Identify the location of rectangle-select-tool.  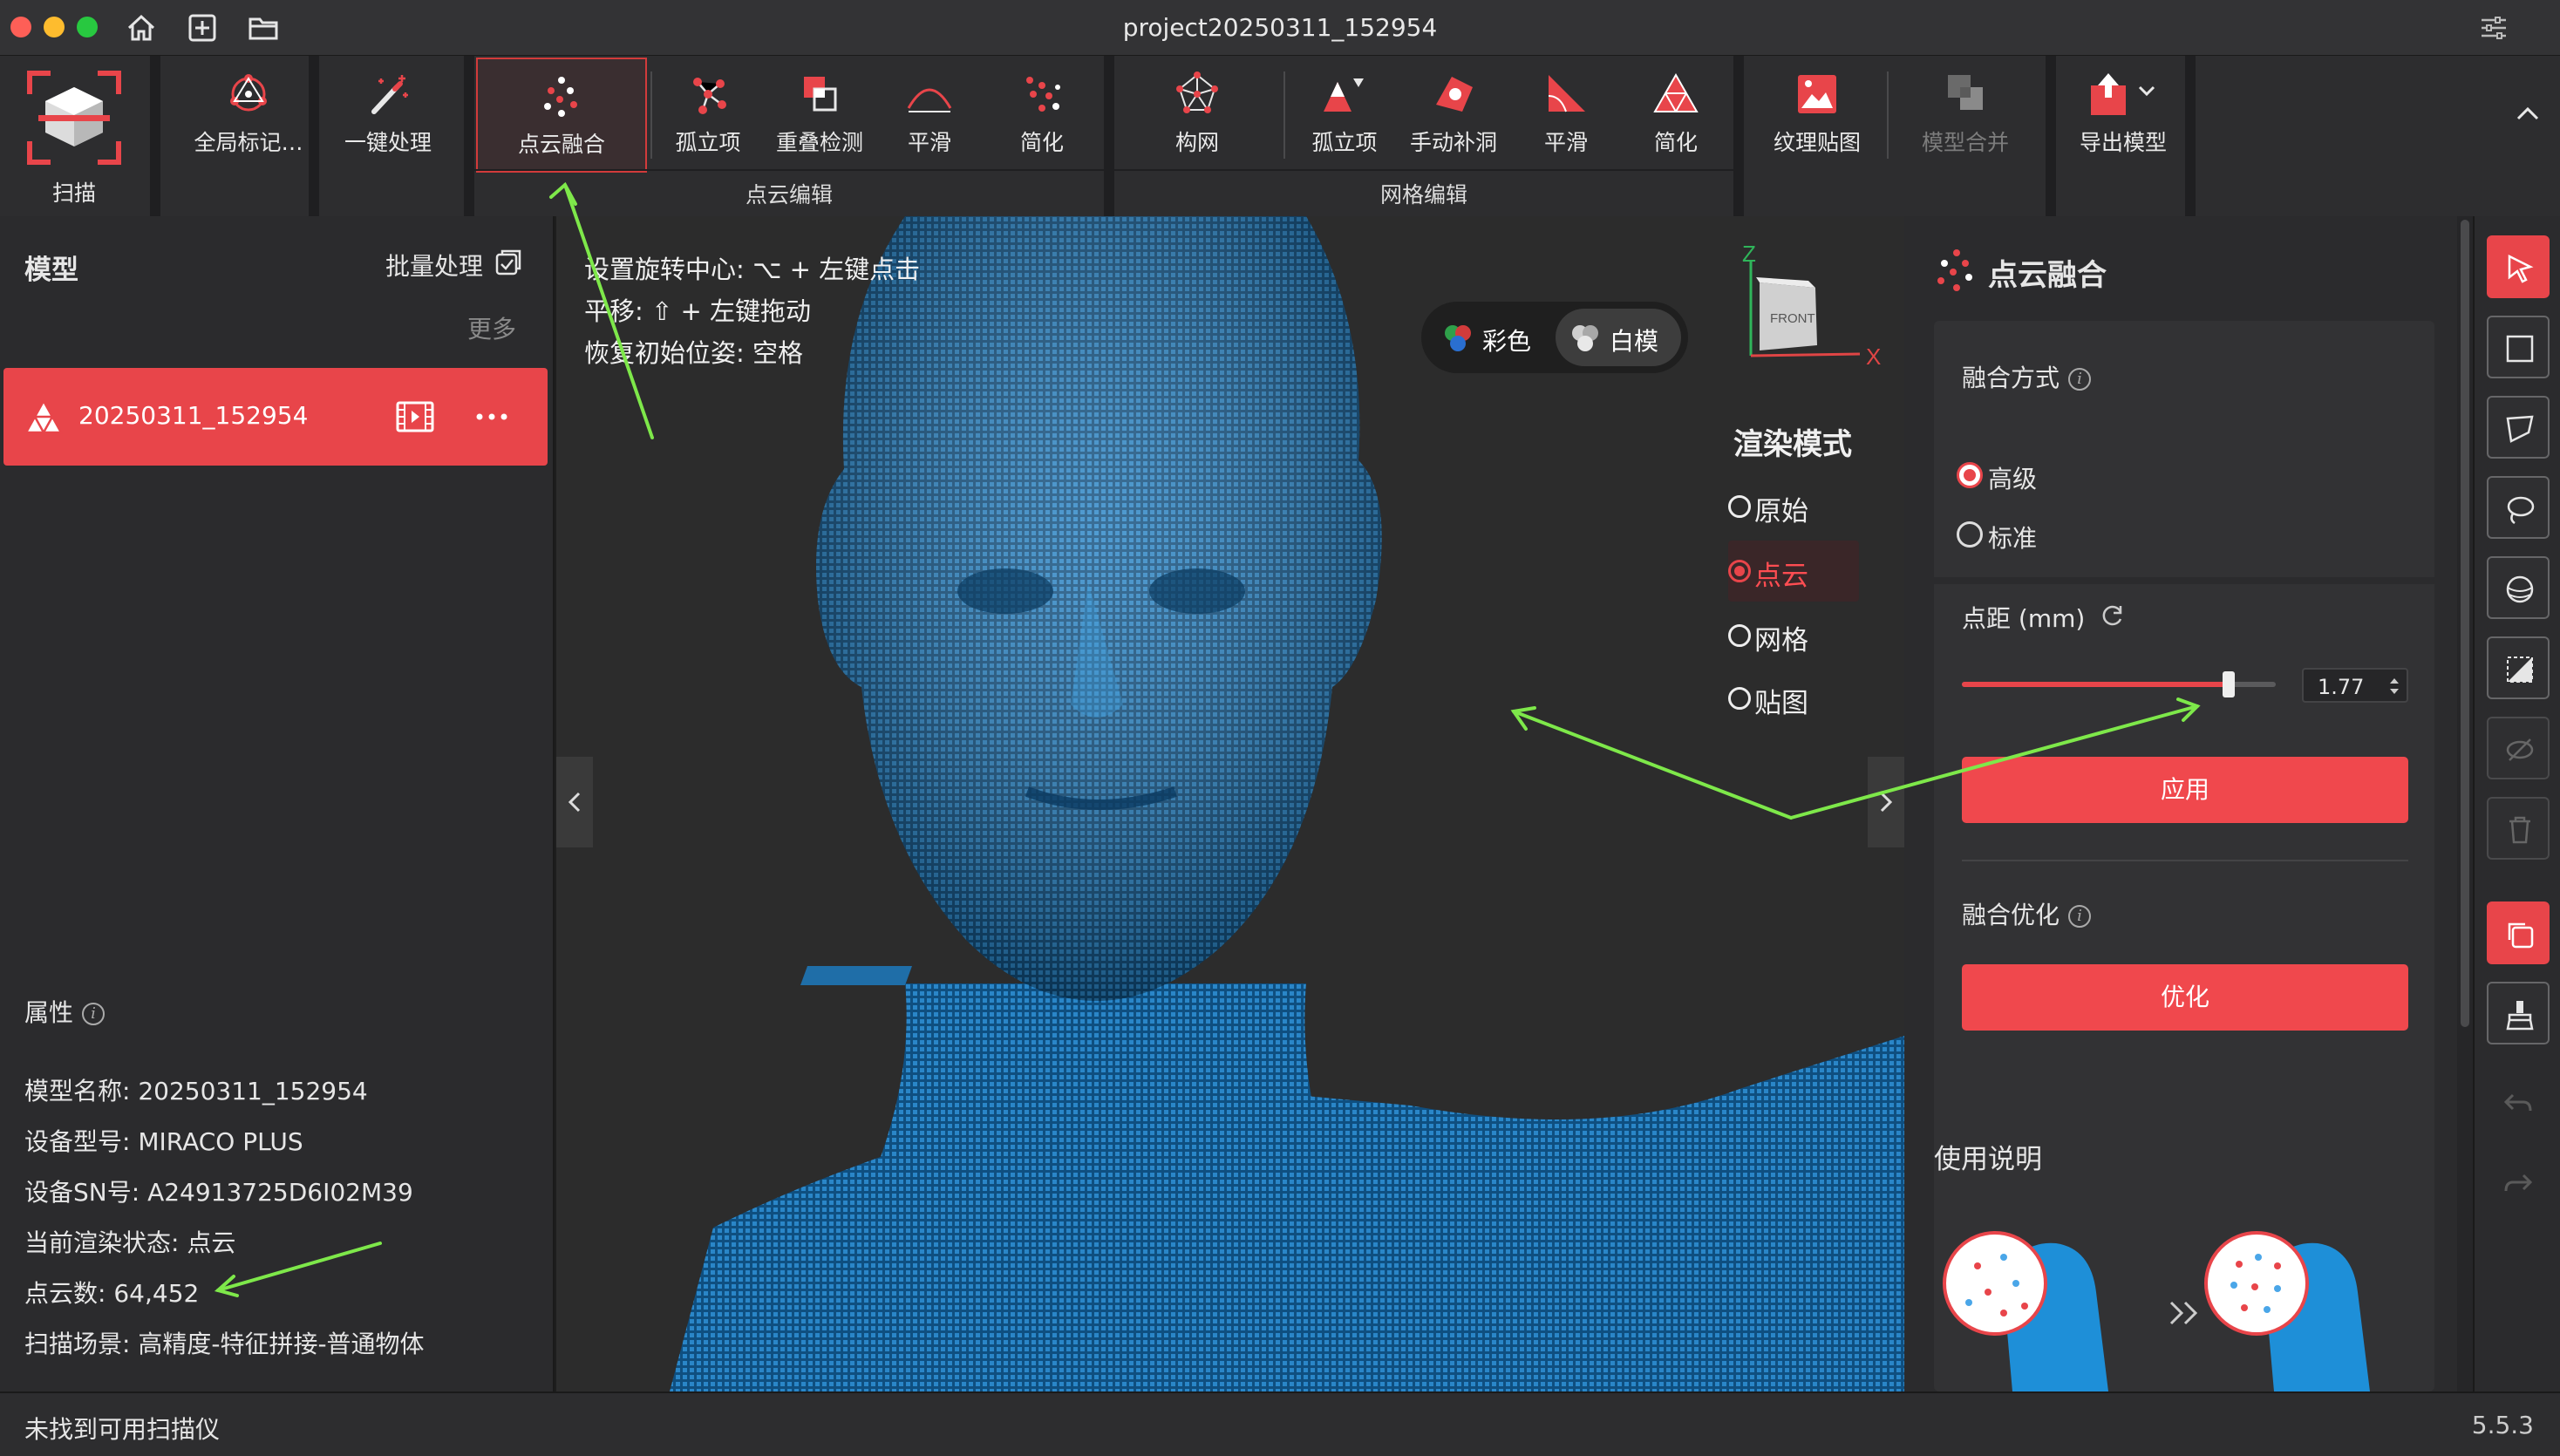
(2519, 347).